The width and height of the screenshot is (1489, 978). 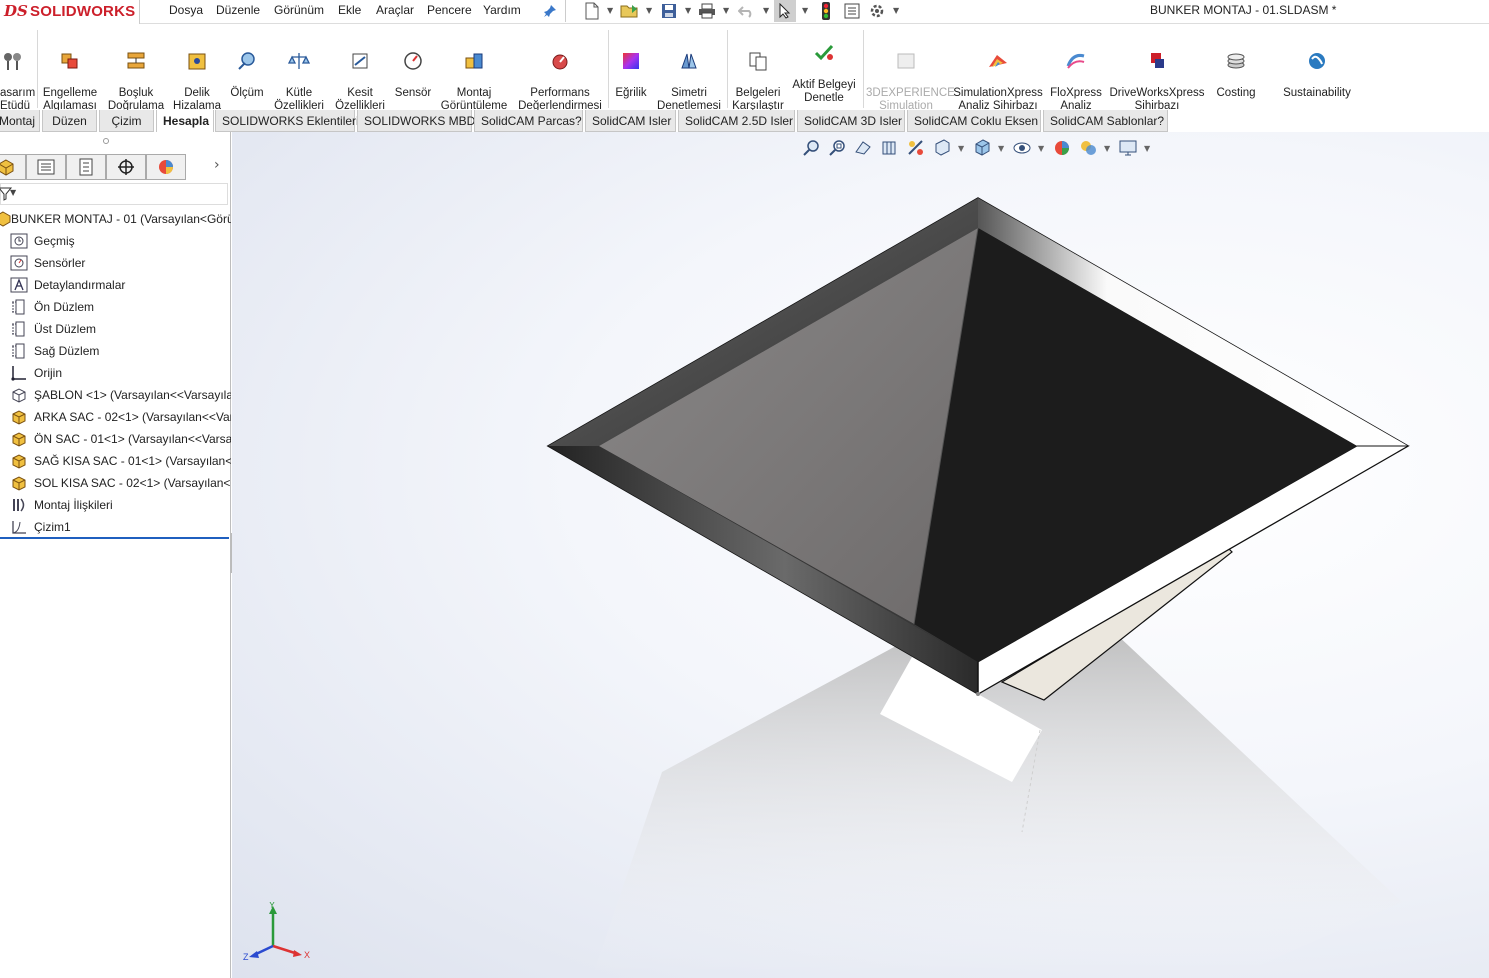 What do you see at coordinates (299, 10) in the screenshot?
I see `menu-gorunum: Görünüm` at bounding box center [299, 10].